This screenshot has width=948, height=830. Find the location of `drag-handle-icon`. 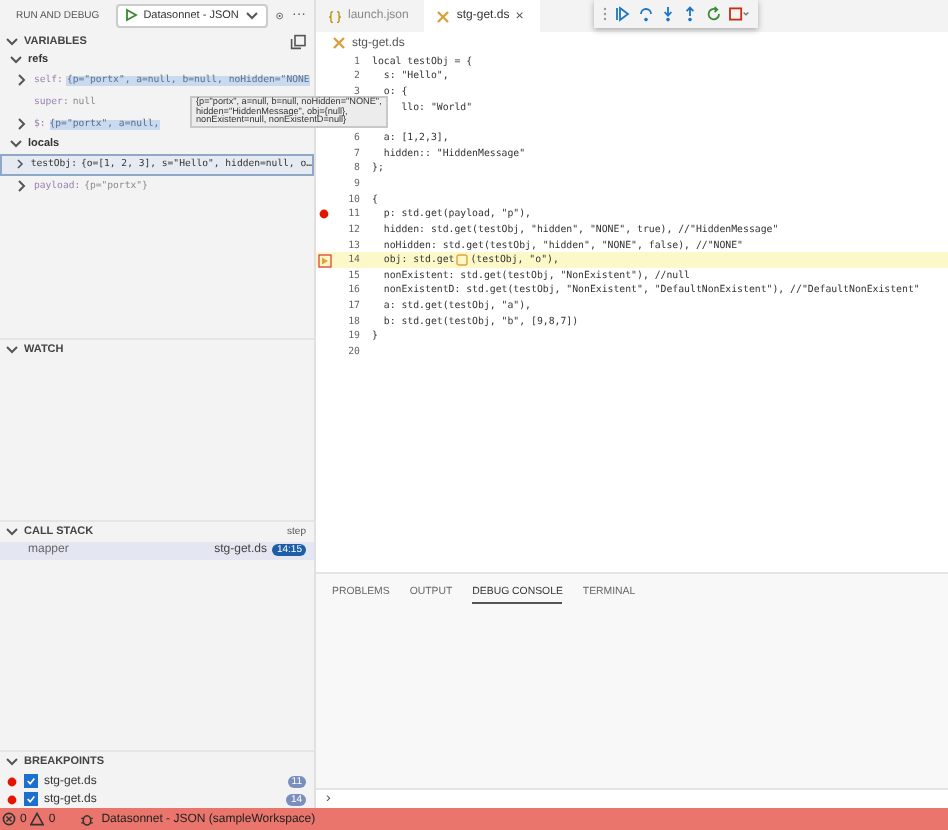

drag-handle-icon is located at coordinates (604, 14).